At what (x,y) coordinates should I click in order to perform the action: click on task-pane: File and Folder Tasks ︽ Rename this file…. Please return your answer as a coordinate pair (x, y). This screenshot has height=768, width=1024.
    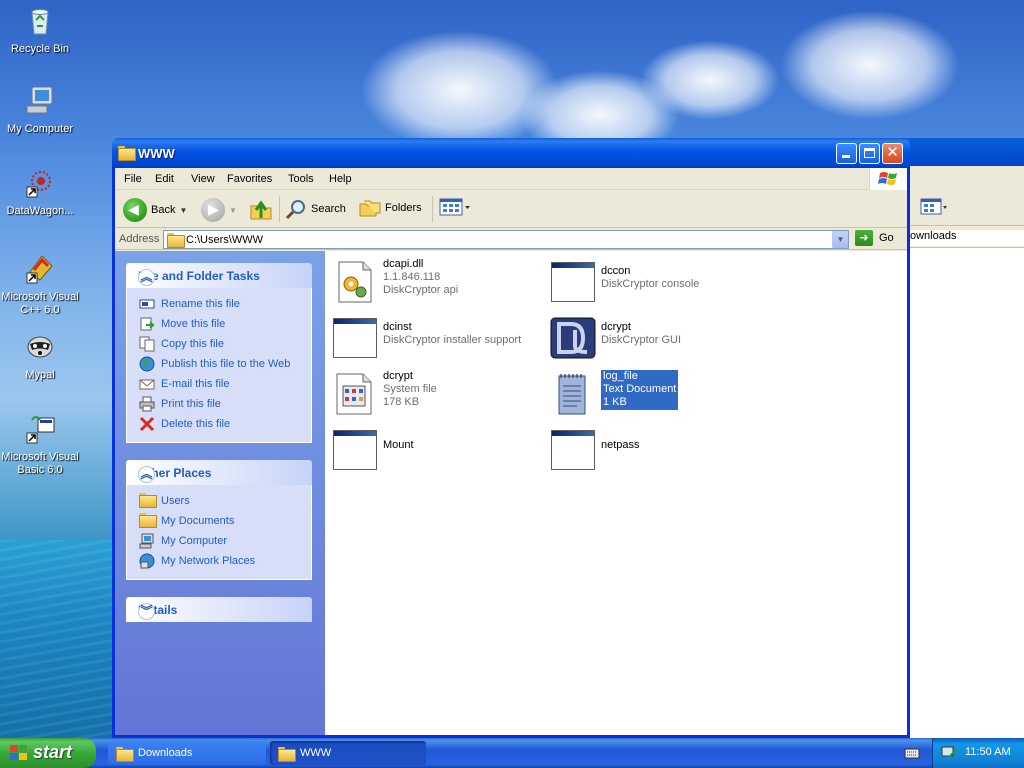
    Looking at the image, I should click on (220, 493).